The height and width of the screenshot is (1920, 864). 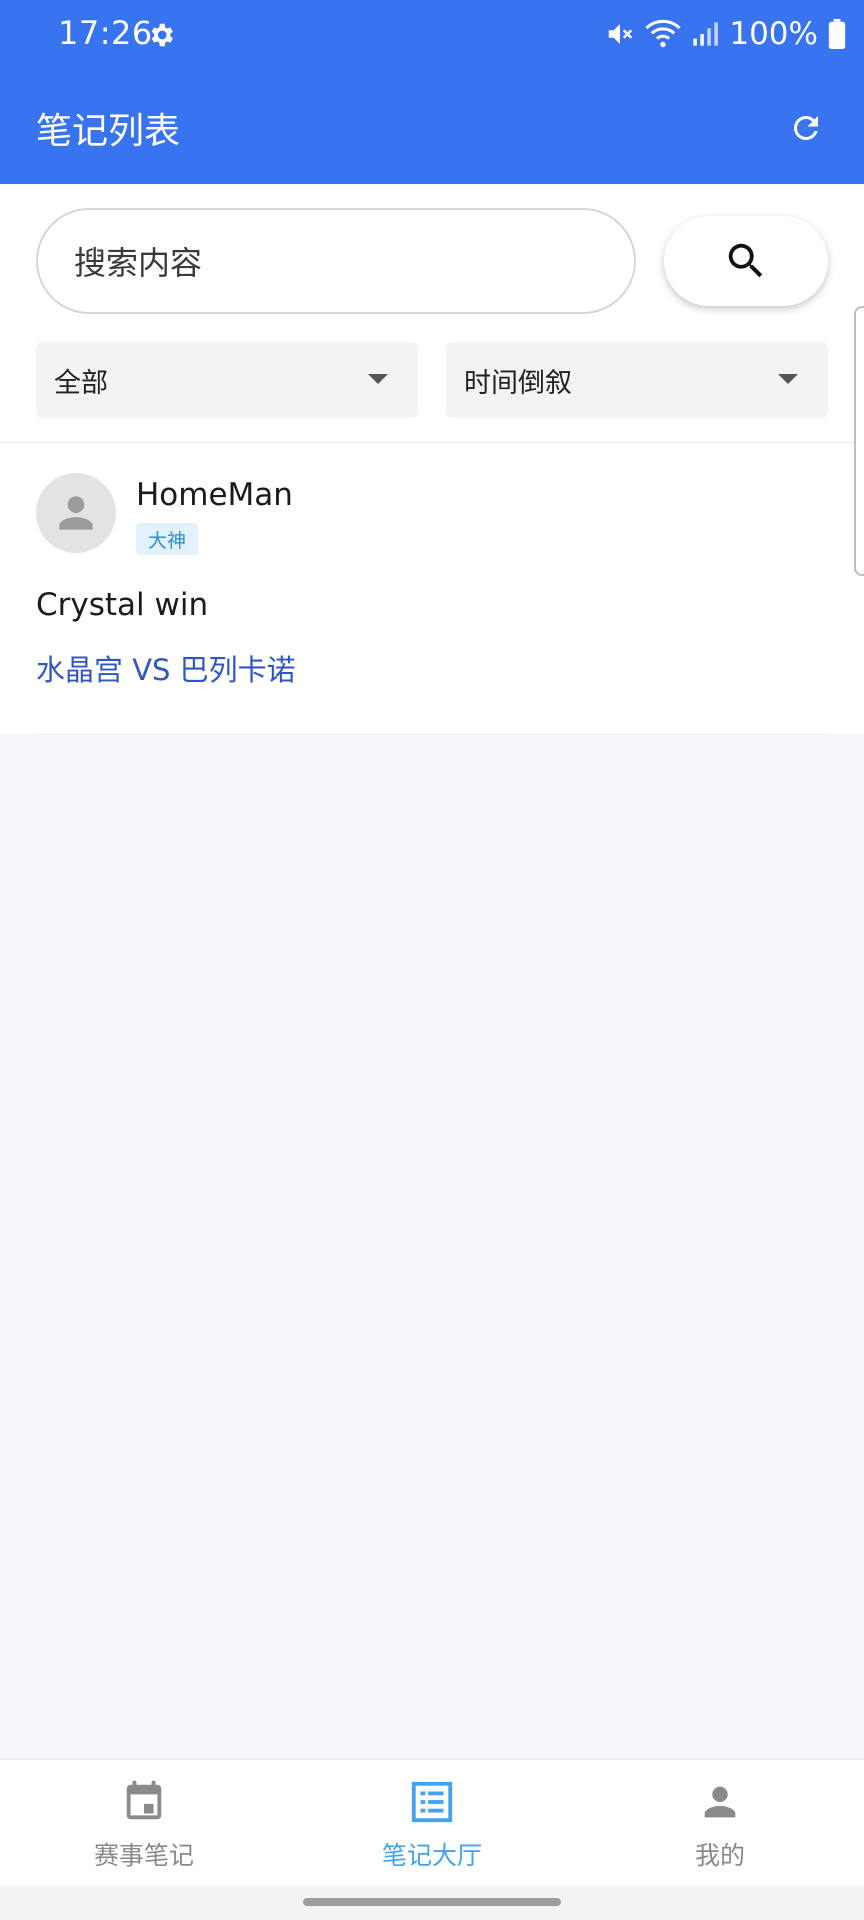 What do you see at coordinates (706, 34) in the screenshot?
I see `signal-icon` at bounding box center [706, 34].